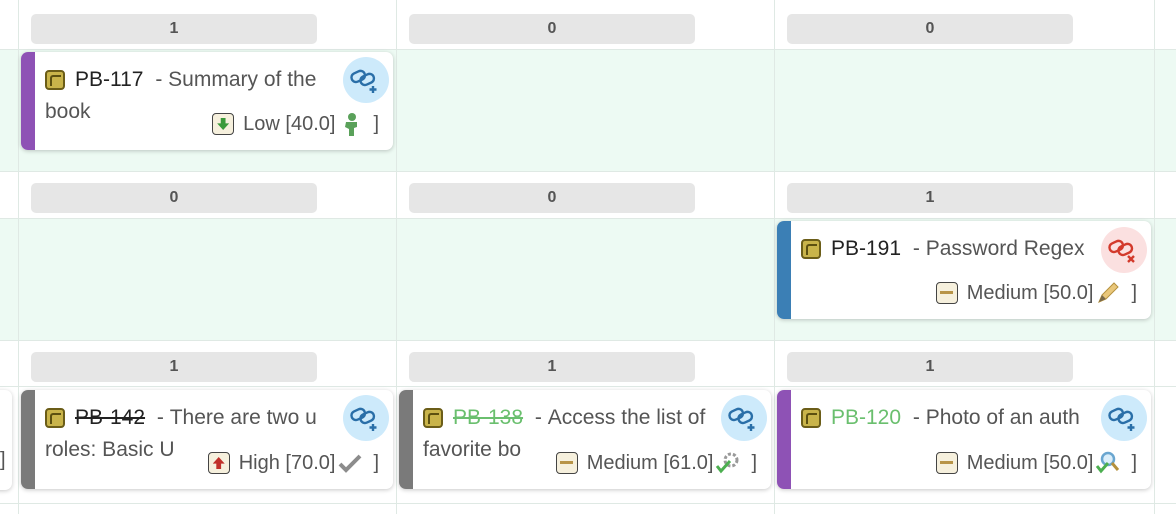 Image resolution: width=1176 pixels, height=514 pixels. I want to click on issue-key-link: PB-142, so click(110, 418).